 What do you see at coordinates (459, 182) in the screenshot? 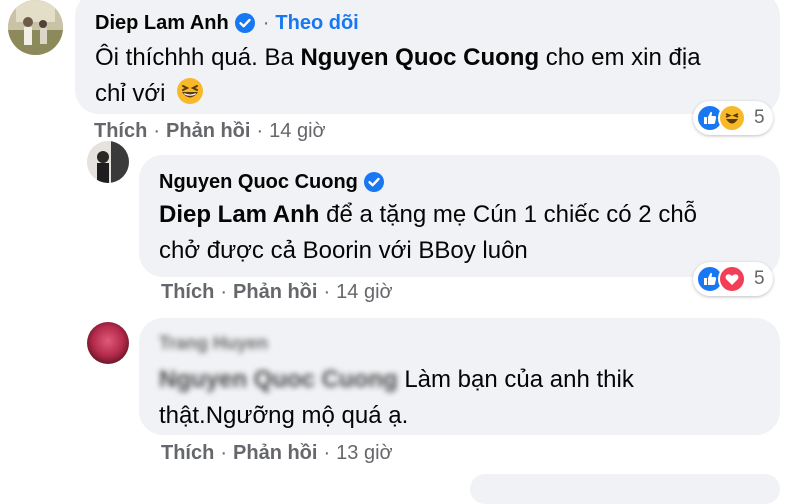
I see `comment-header: Nguyen Quoc Cuong` at bounding box center [459, 182].